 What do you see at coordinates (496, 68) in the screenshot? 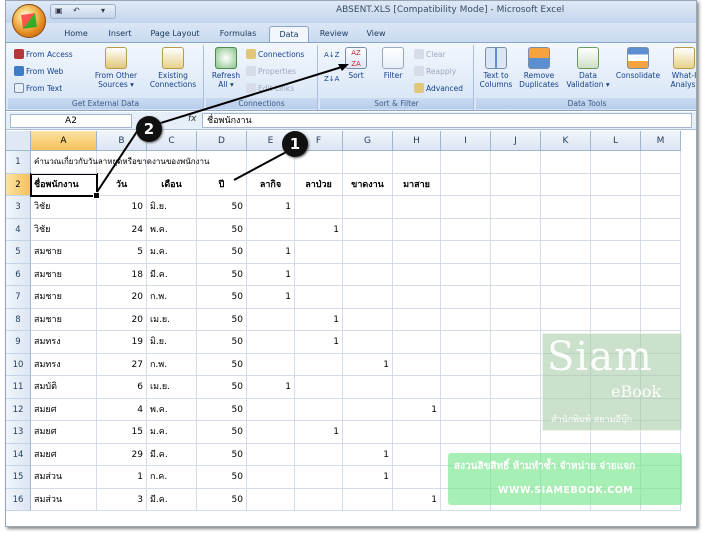
I see `text-to-columns-button: Text to Columns` at bounding box center [496, 68].